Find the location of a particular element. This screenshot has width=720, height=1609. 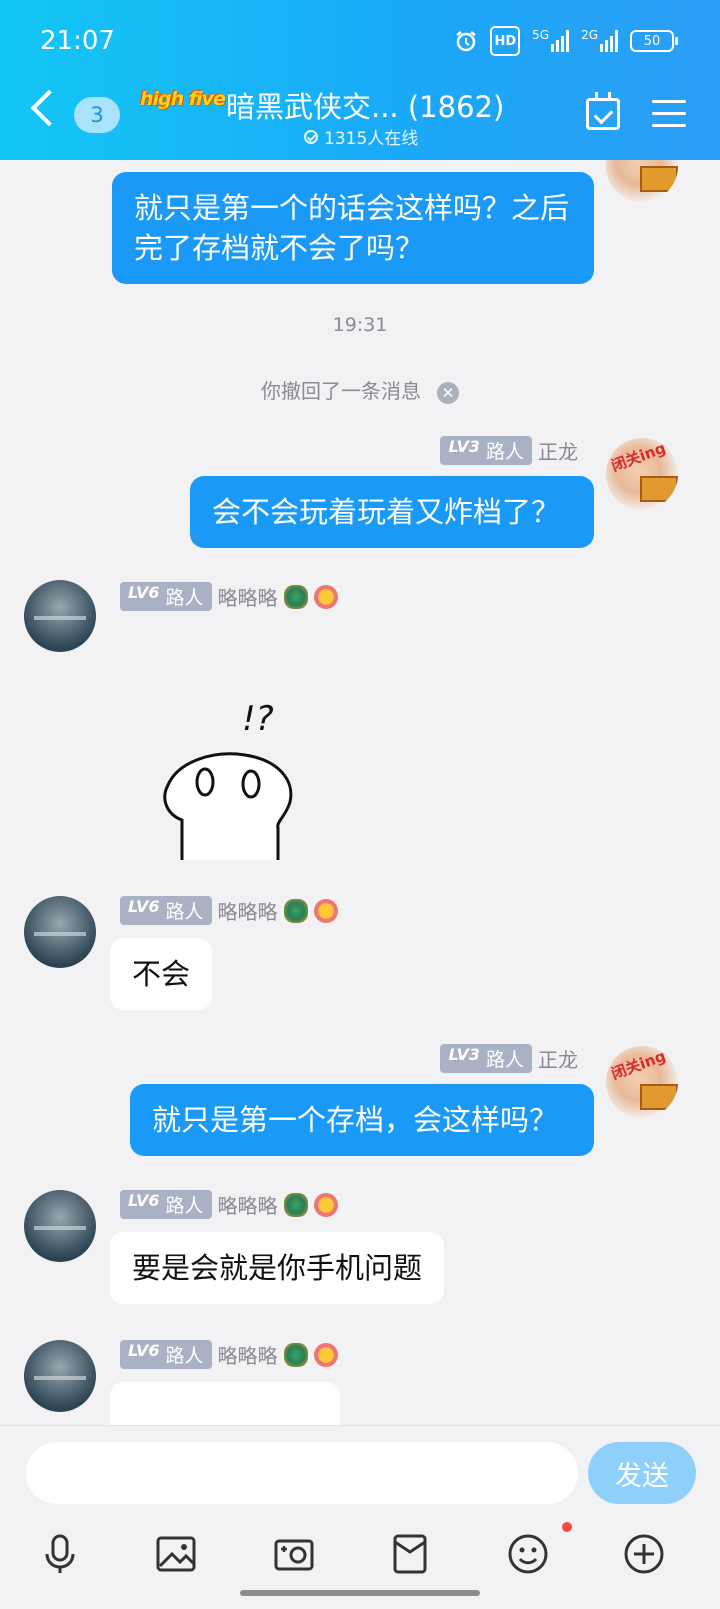

unread-count-badge: 3 is located at coordinates (97, 115).